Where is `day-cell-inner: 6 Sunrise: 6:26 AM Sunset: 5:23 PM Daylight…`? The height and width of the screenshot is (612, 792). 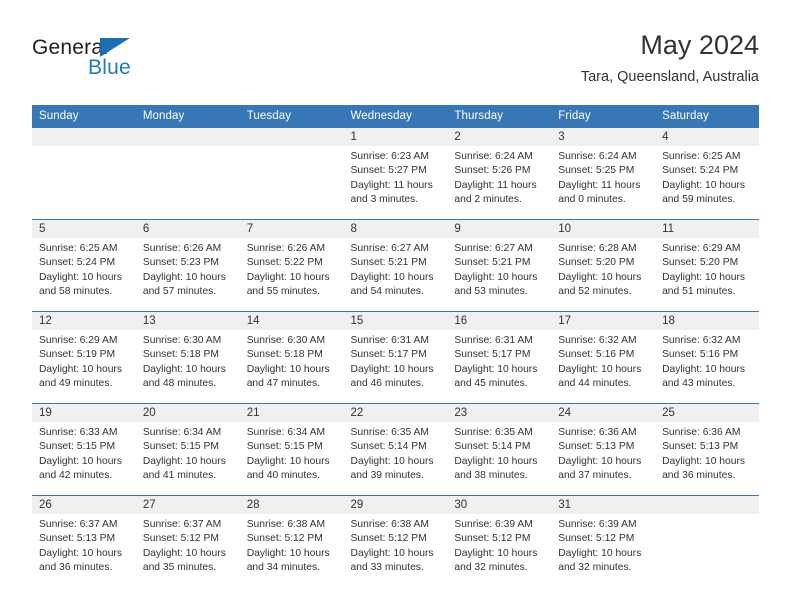 day-cell-inner: 6 Sunrise: 6:26 AM Sunset: 5:23 PM Daylight… is located at coordinates (187, 265).